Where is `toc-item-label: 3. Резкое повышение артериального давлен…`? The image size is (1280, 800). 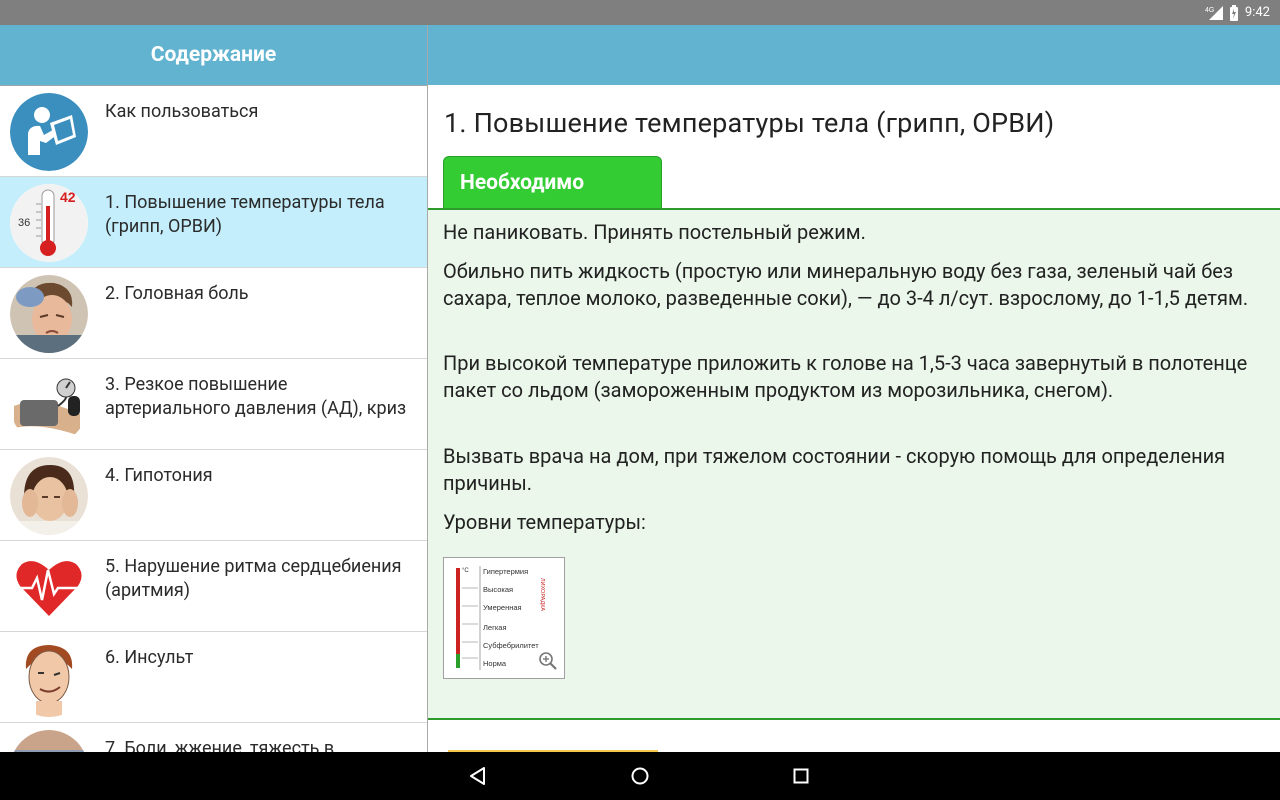 toc-item-label: 3. Резкое повышение артериального давлен… is located at coordinates (256, 396).